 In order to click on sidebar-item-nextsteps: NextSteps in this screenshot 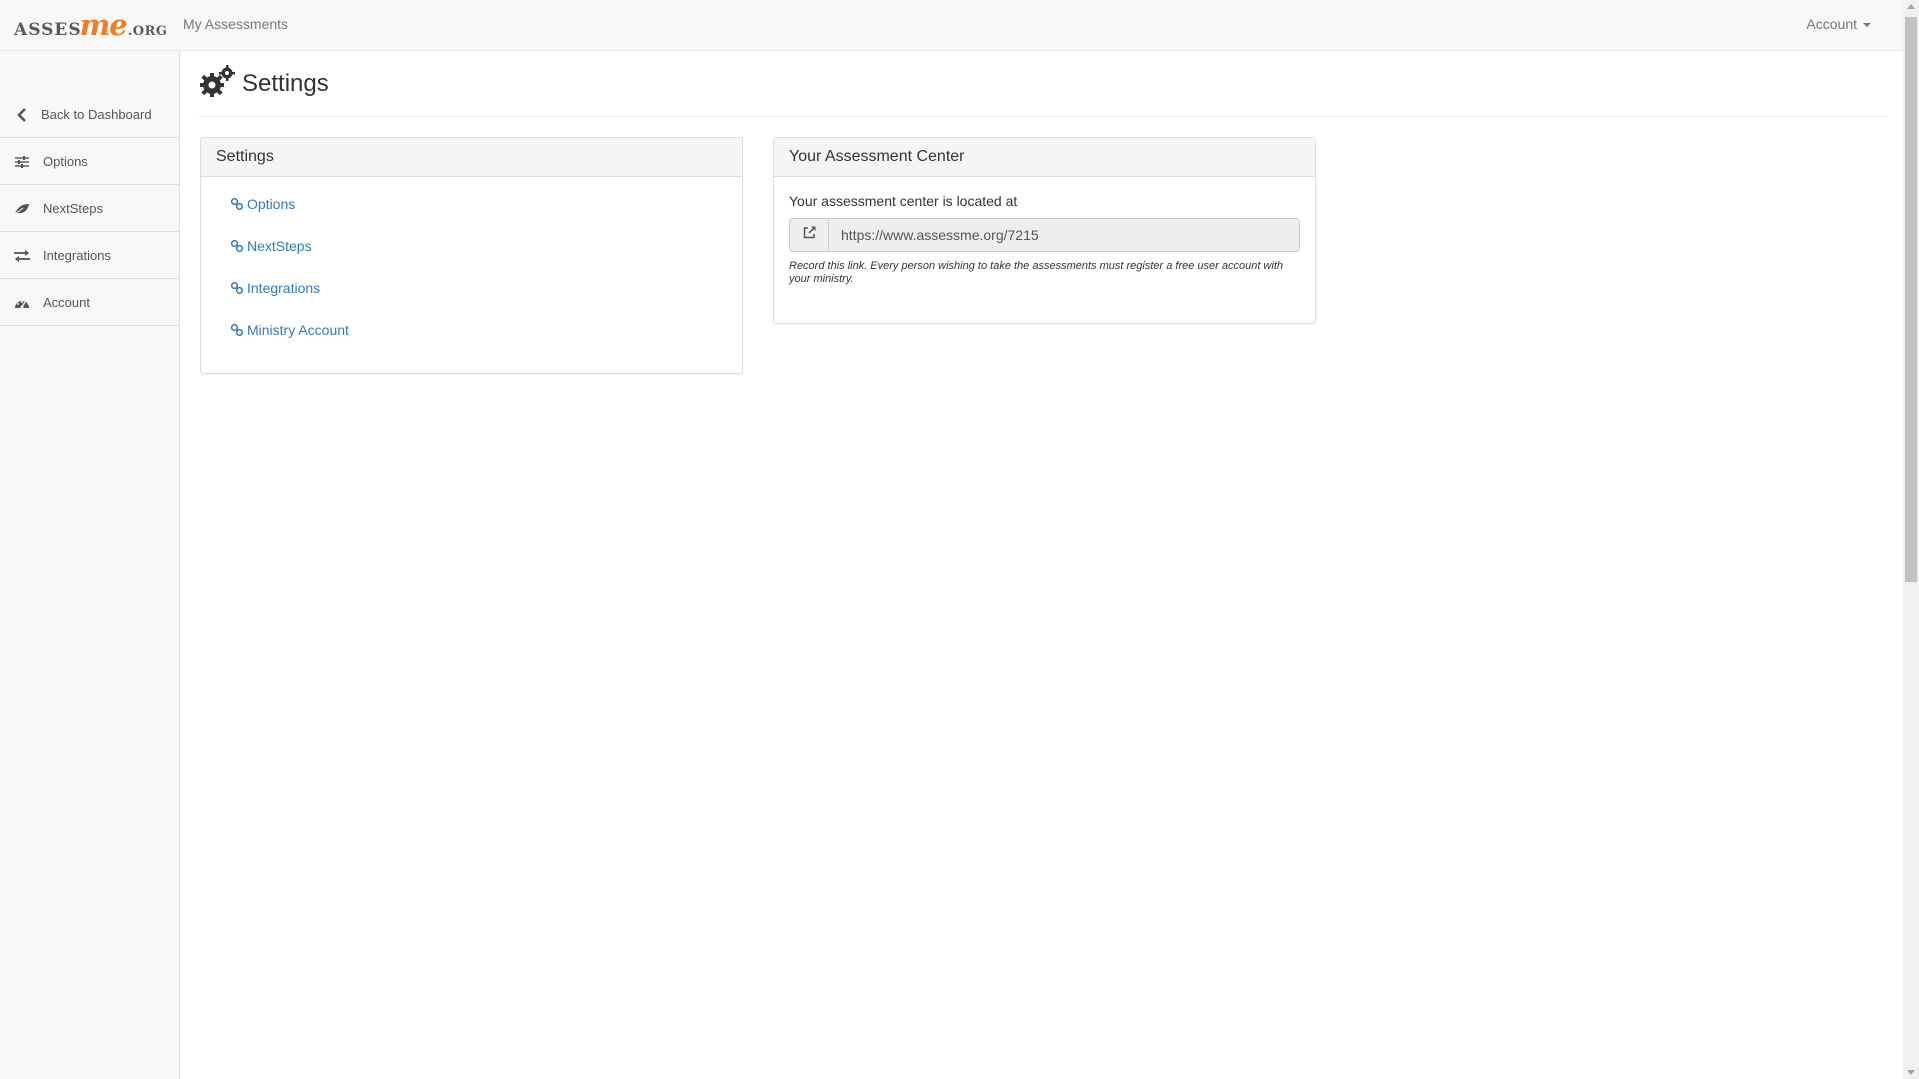, I will do `click(89, 209)`.